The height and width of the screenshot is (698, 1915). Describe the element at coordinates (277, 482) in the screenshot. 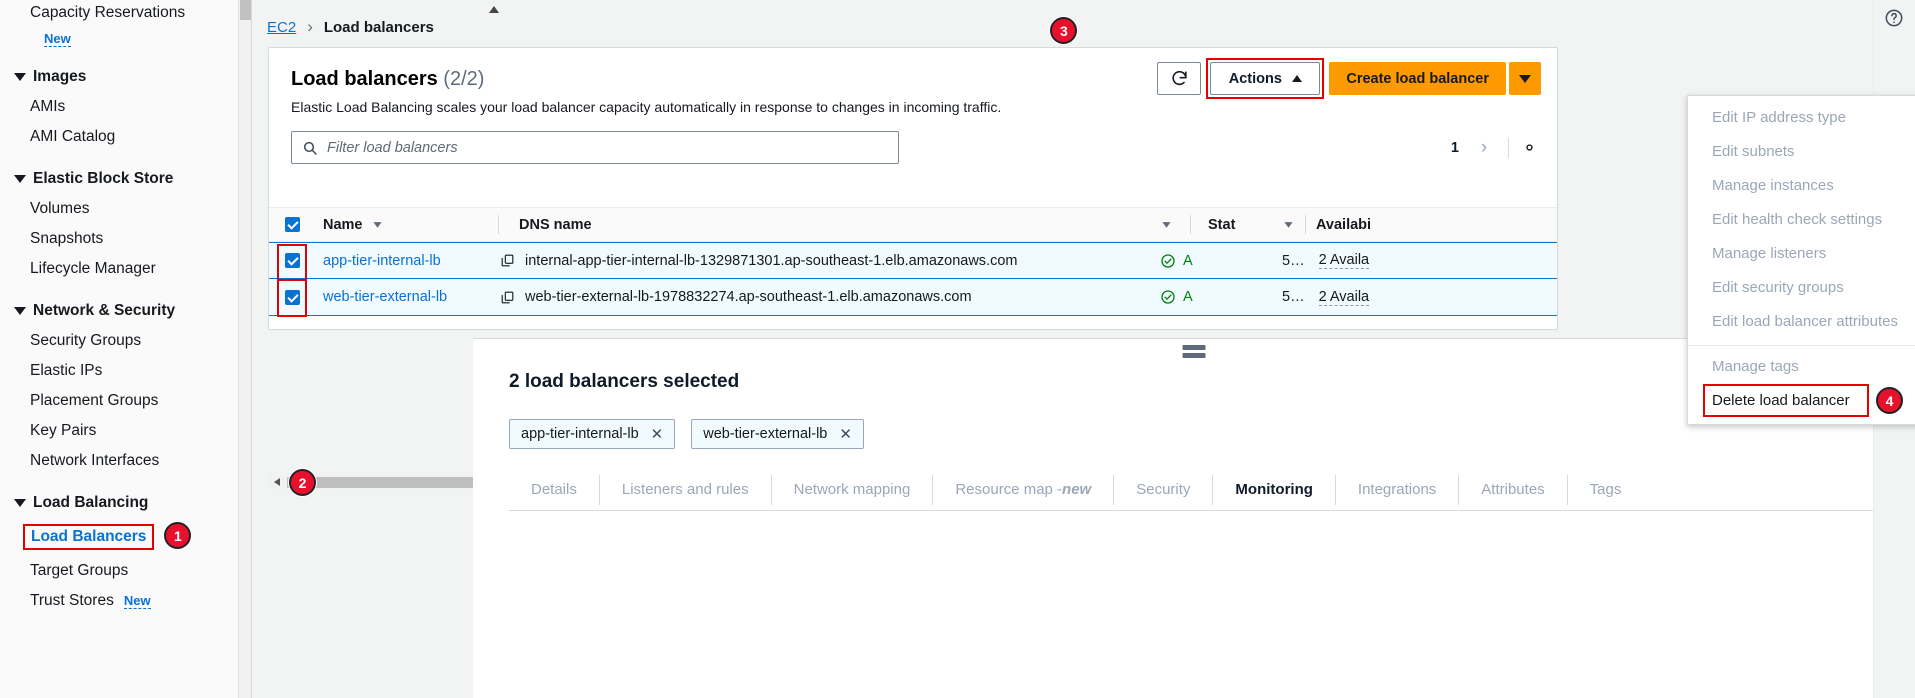

I see `scroll-left-arrow-icon` at that location.